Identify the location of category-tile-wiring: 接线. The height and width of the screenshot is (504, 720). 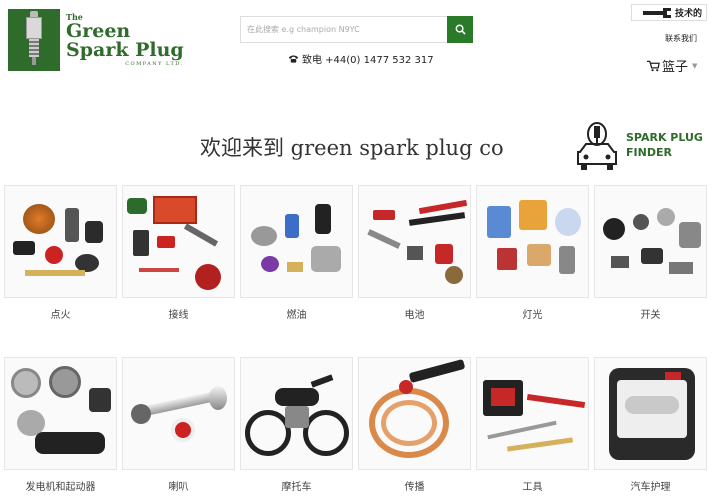
(178, 253).